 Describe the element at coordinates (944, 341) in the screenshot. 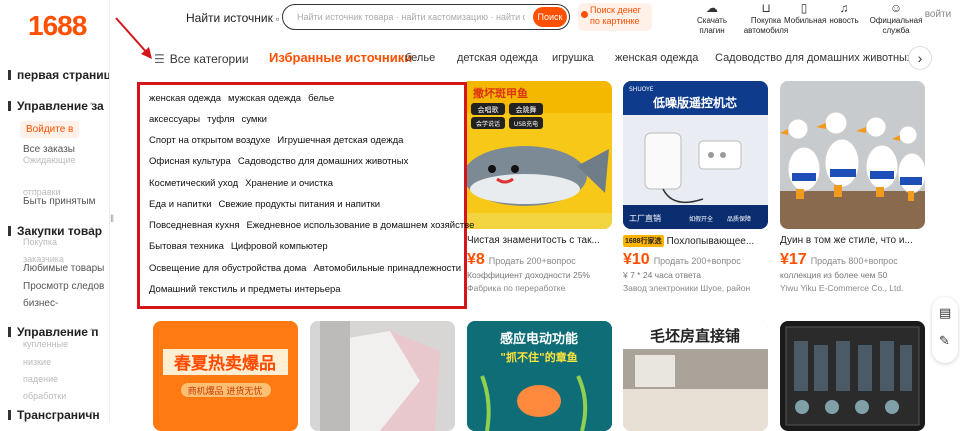

I see `edit-icon: ✎` at that location.